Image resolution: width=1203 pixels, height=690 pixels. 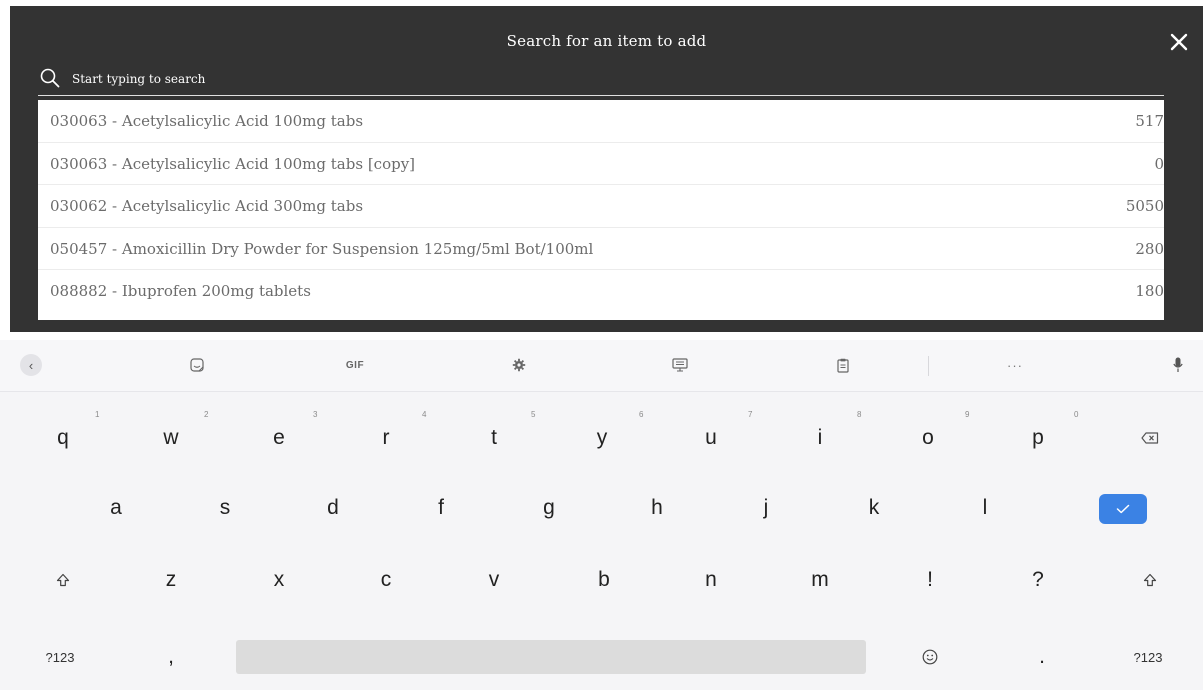 I want to click on key-r: r, so click(x=386, y=438).